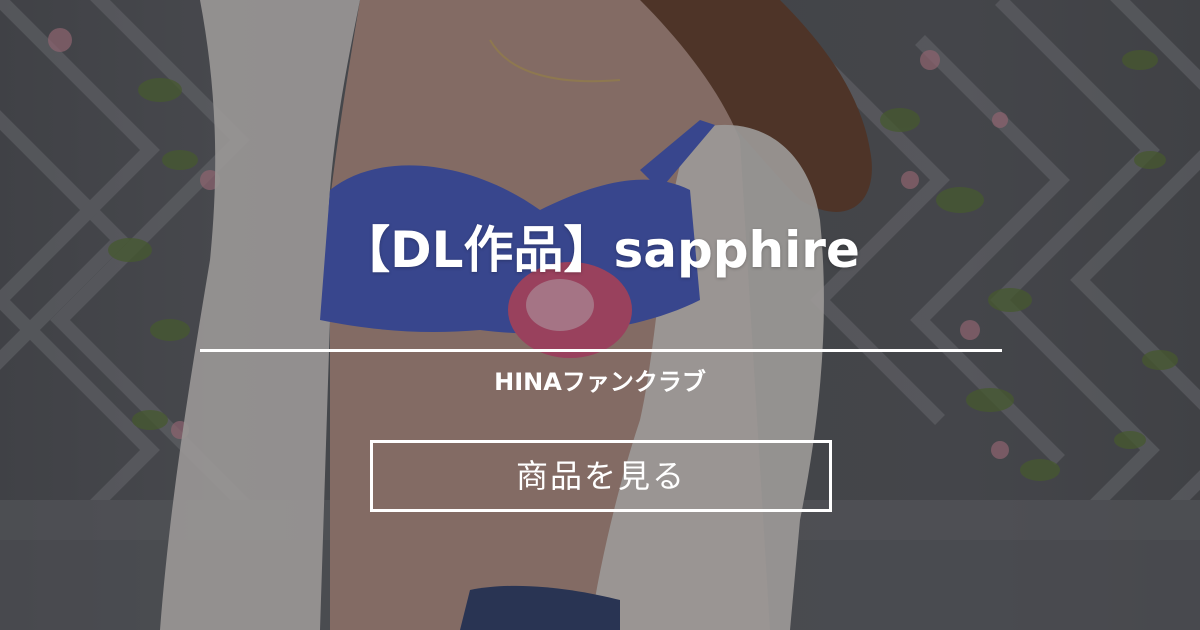  What do you see at coordinates (600, 382) in the screenshot?
I see `creator-name: HINAファンクラブ` at bounding box center [600, 382].